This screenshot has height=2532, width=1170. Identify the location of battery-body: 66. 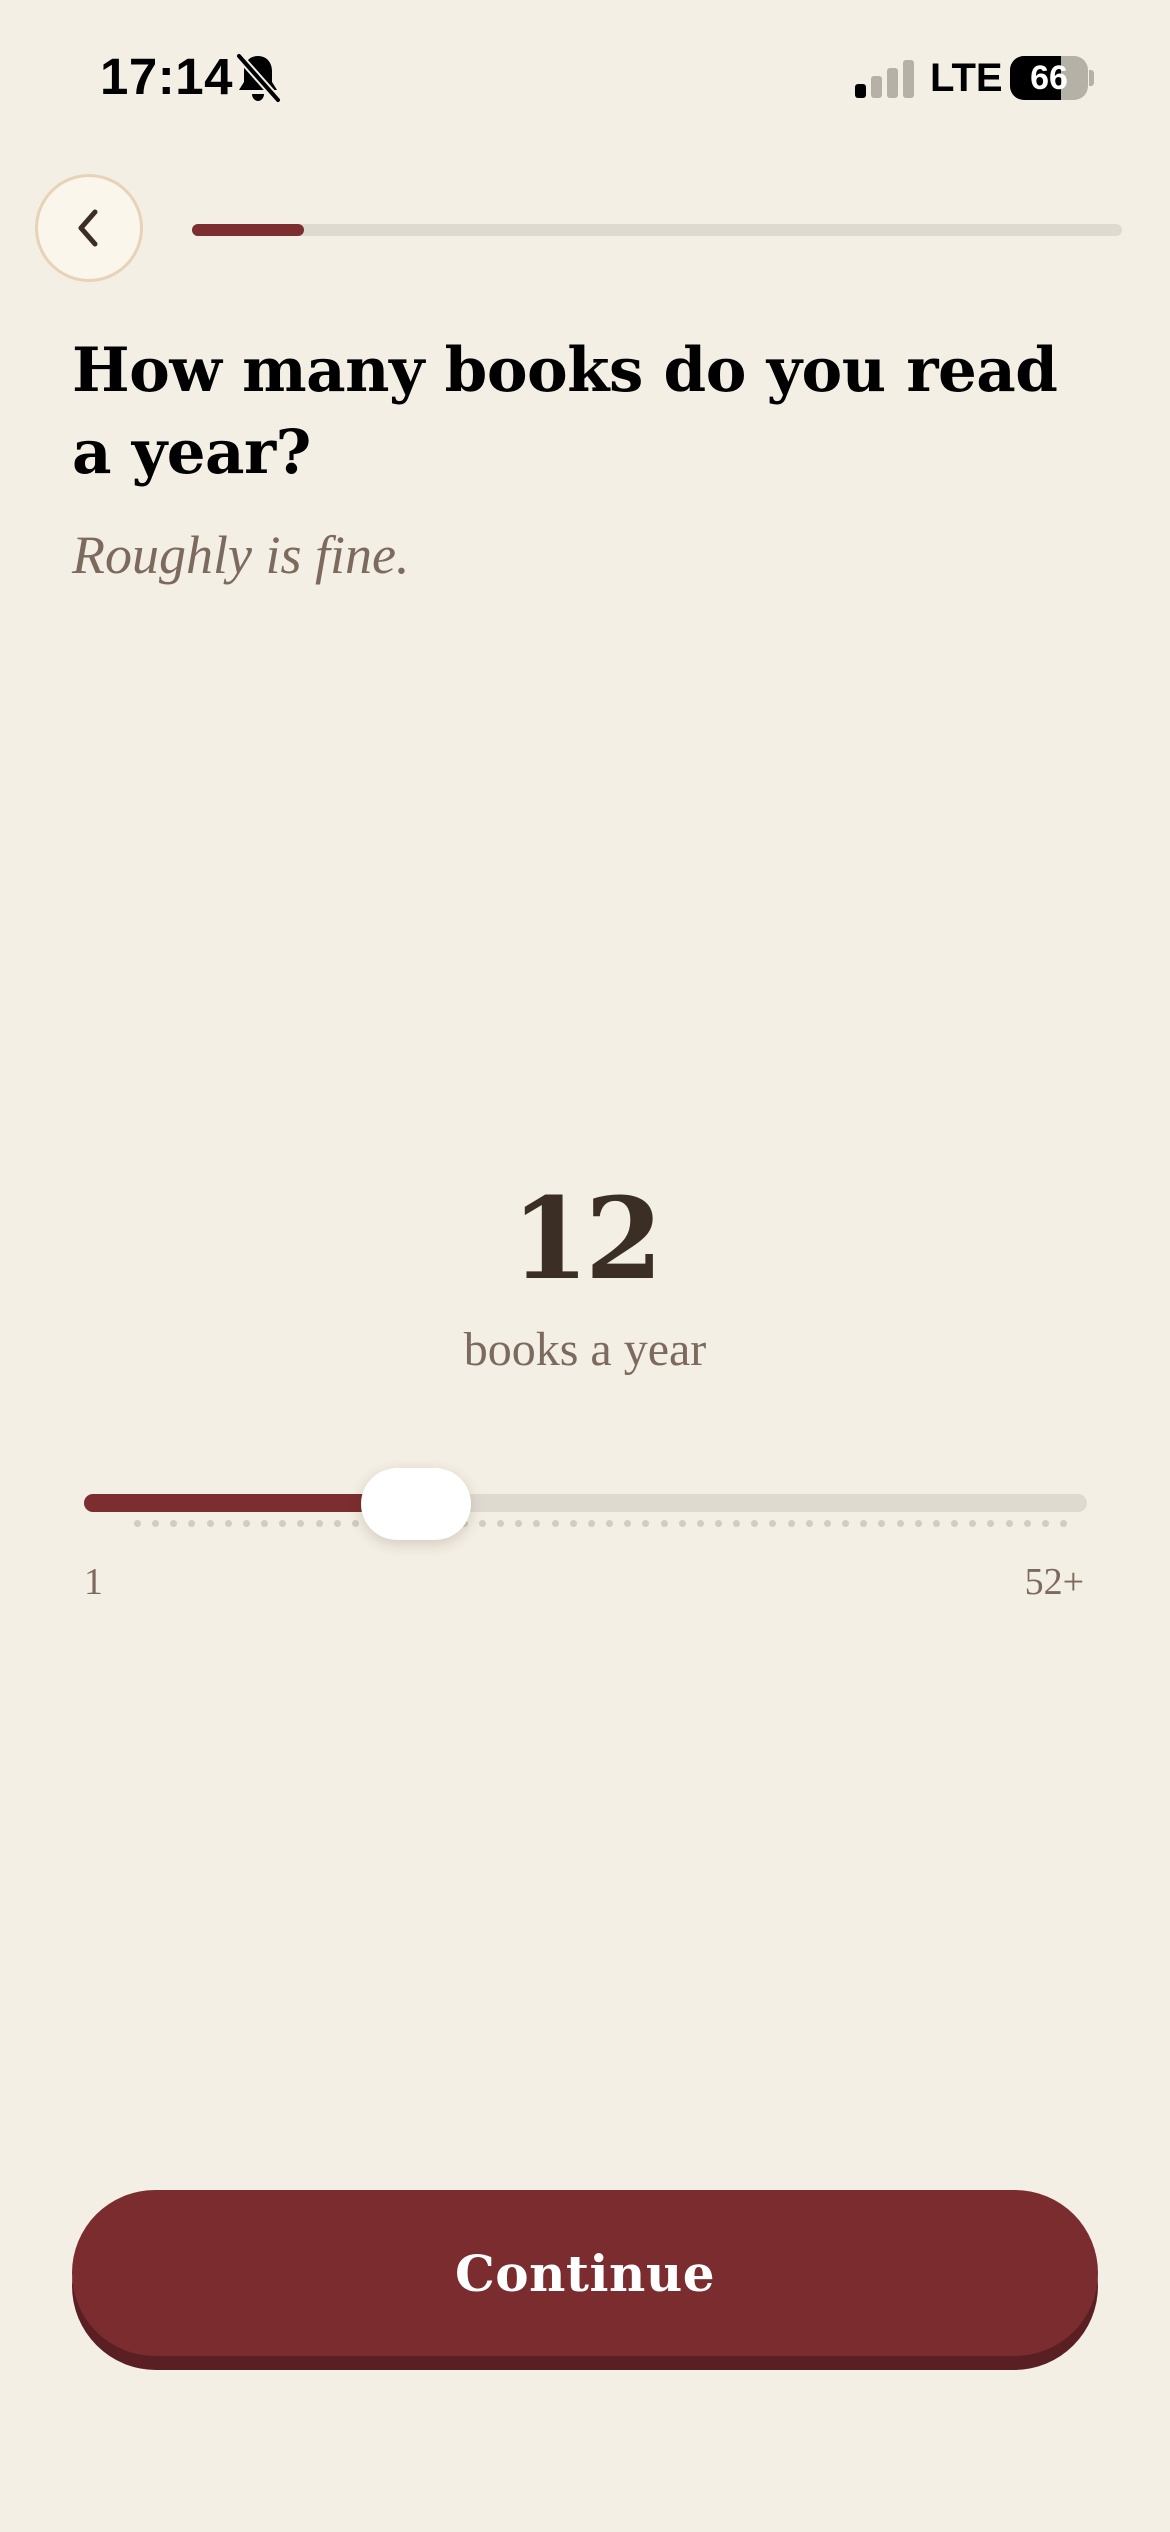
(1049, 78).